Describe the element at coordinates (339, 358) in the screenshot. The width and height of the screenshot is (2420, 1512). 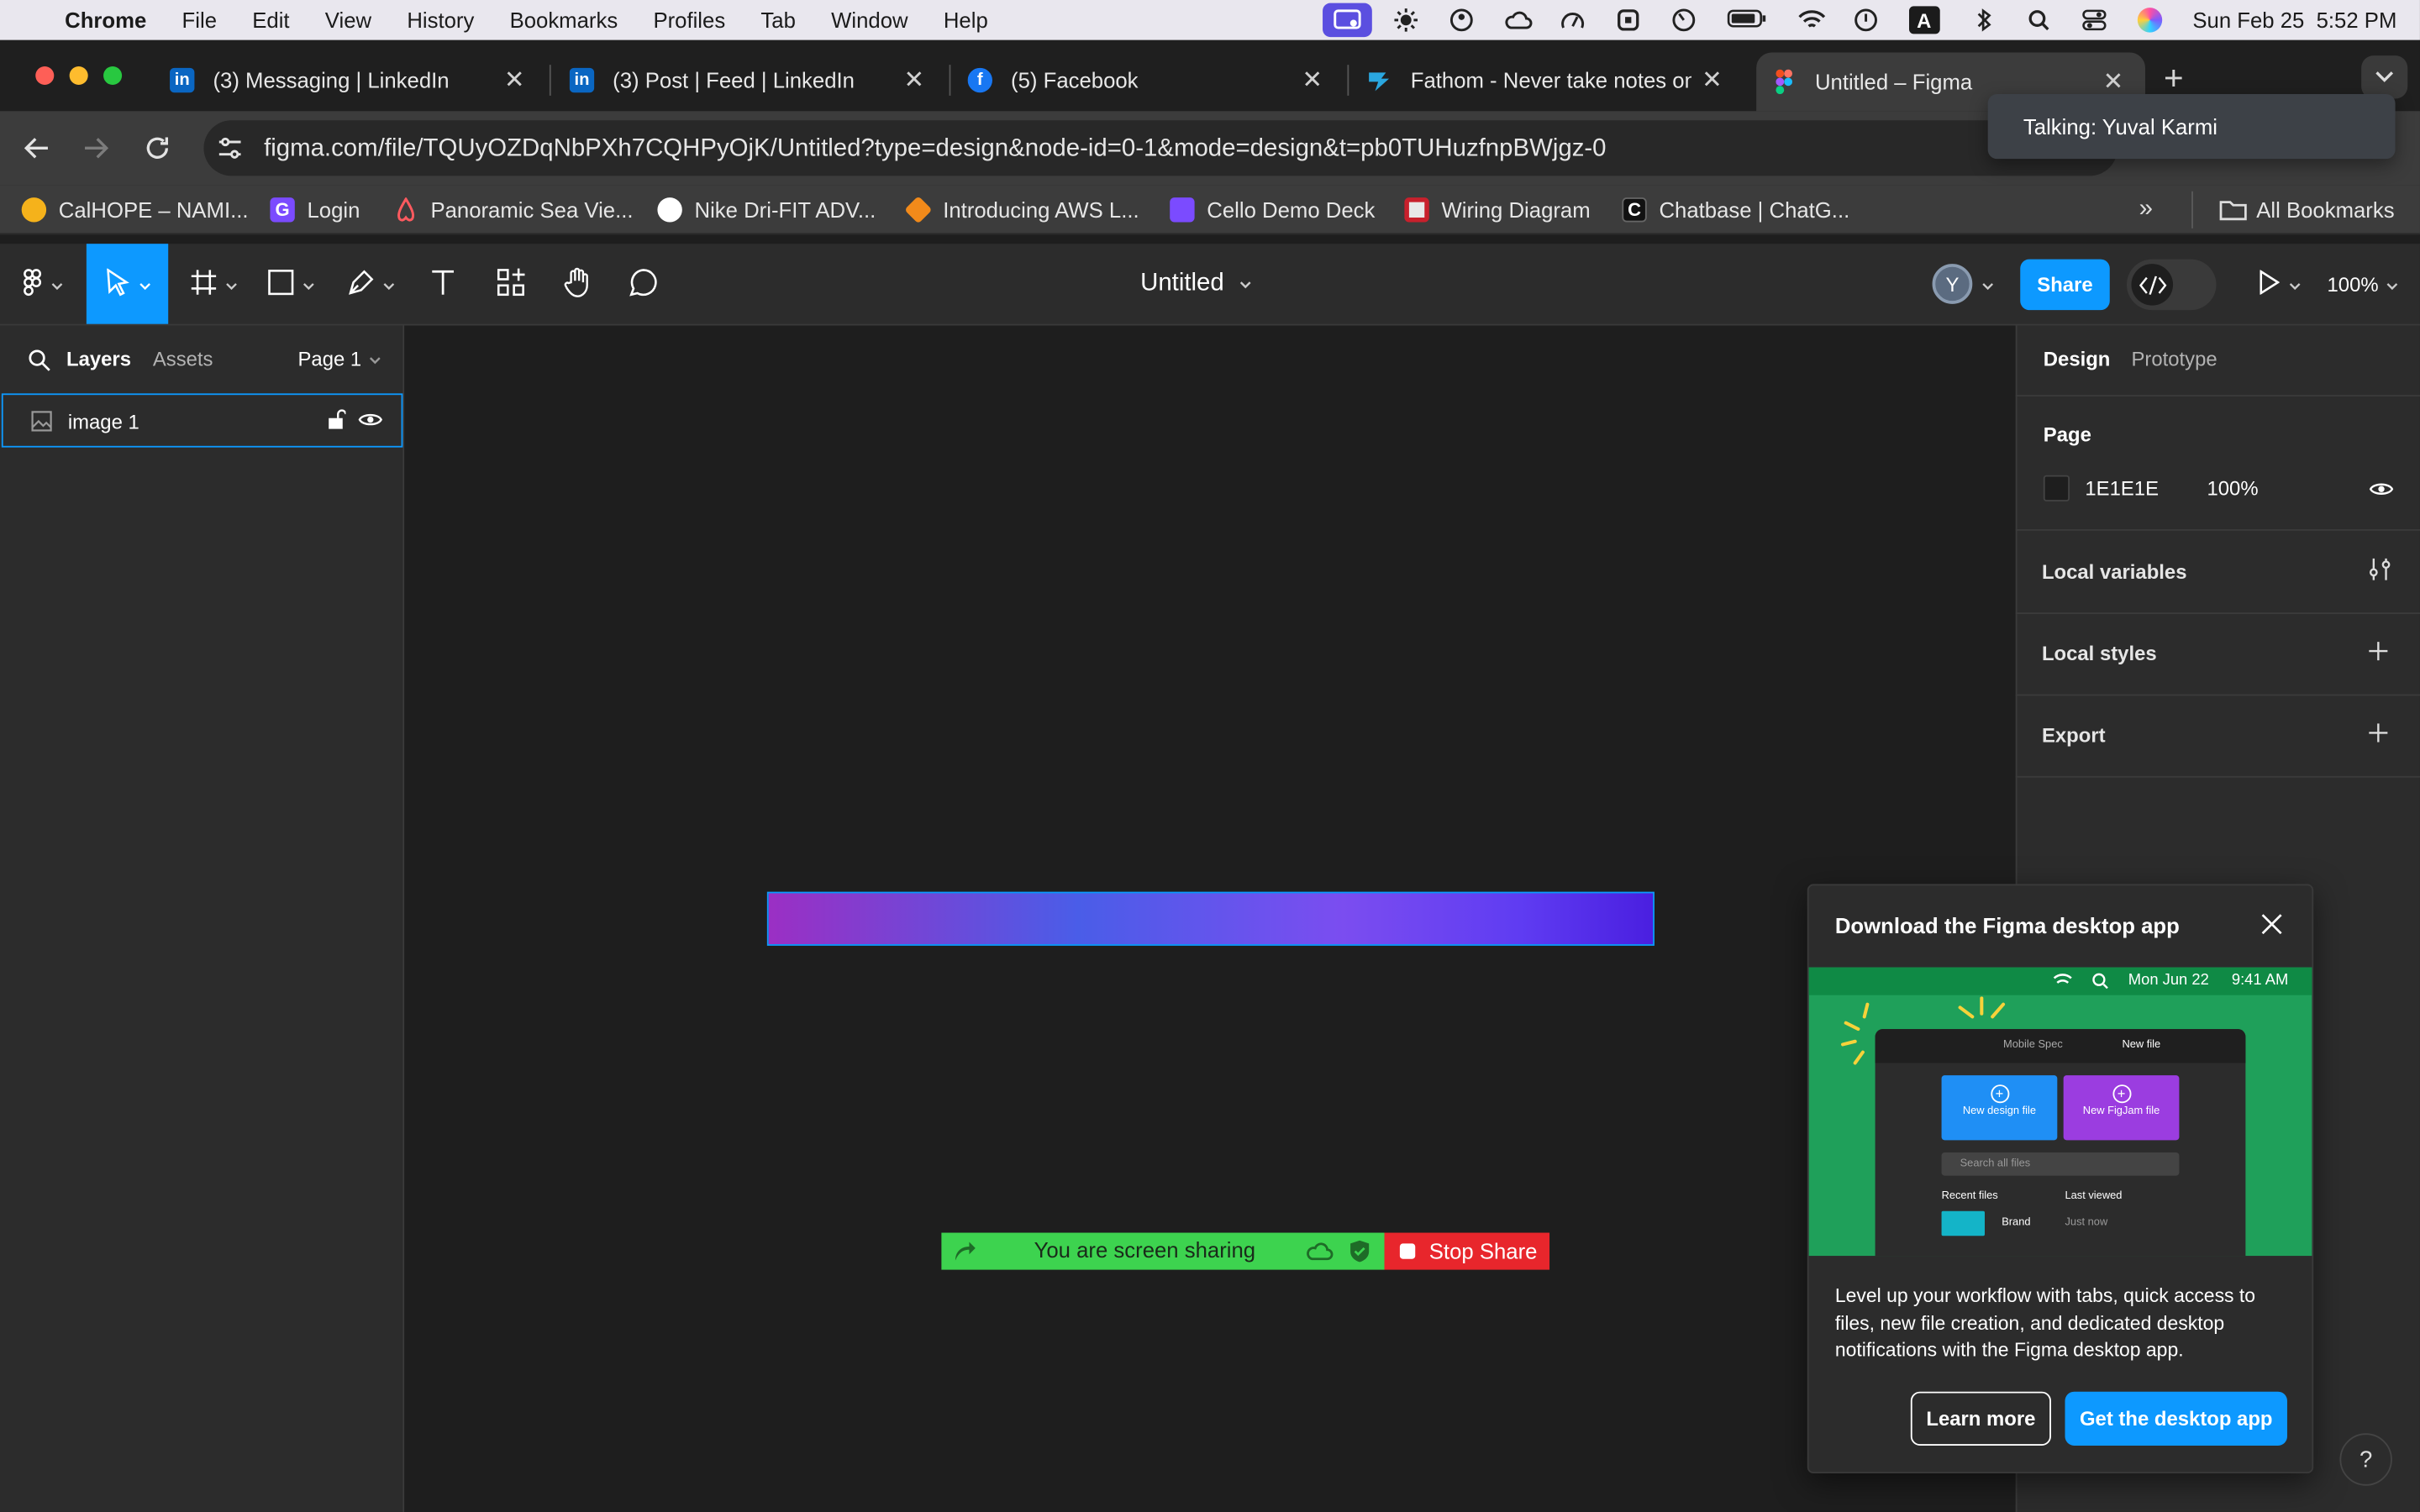
I see `page-selector: Page 1` at that location.